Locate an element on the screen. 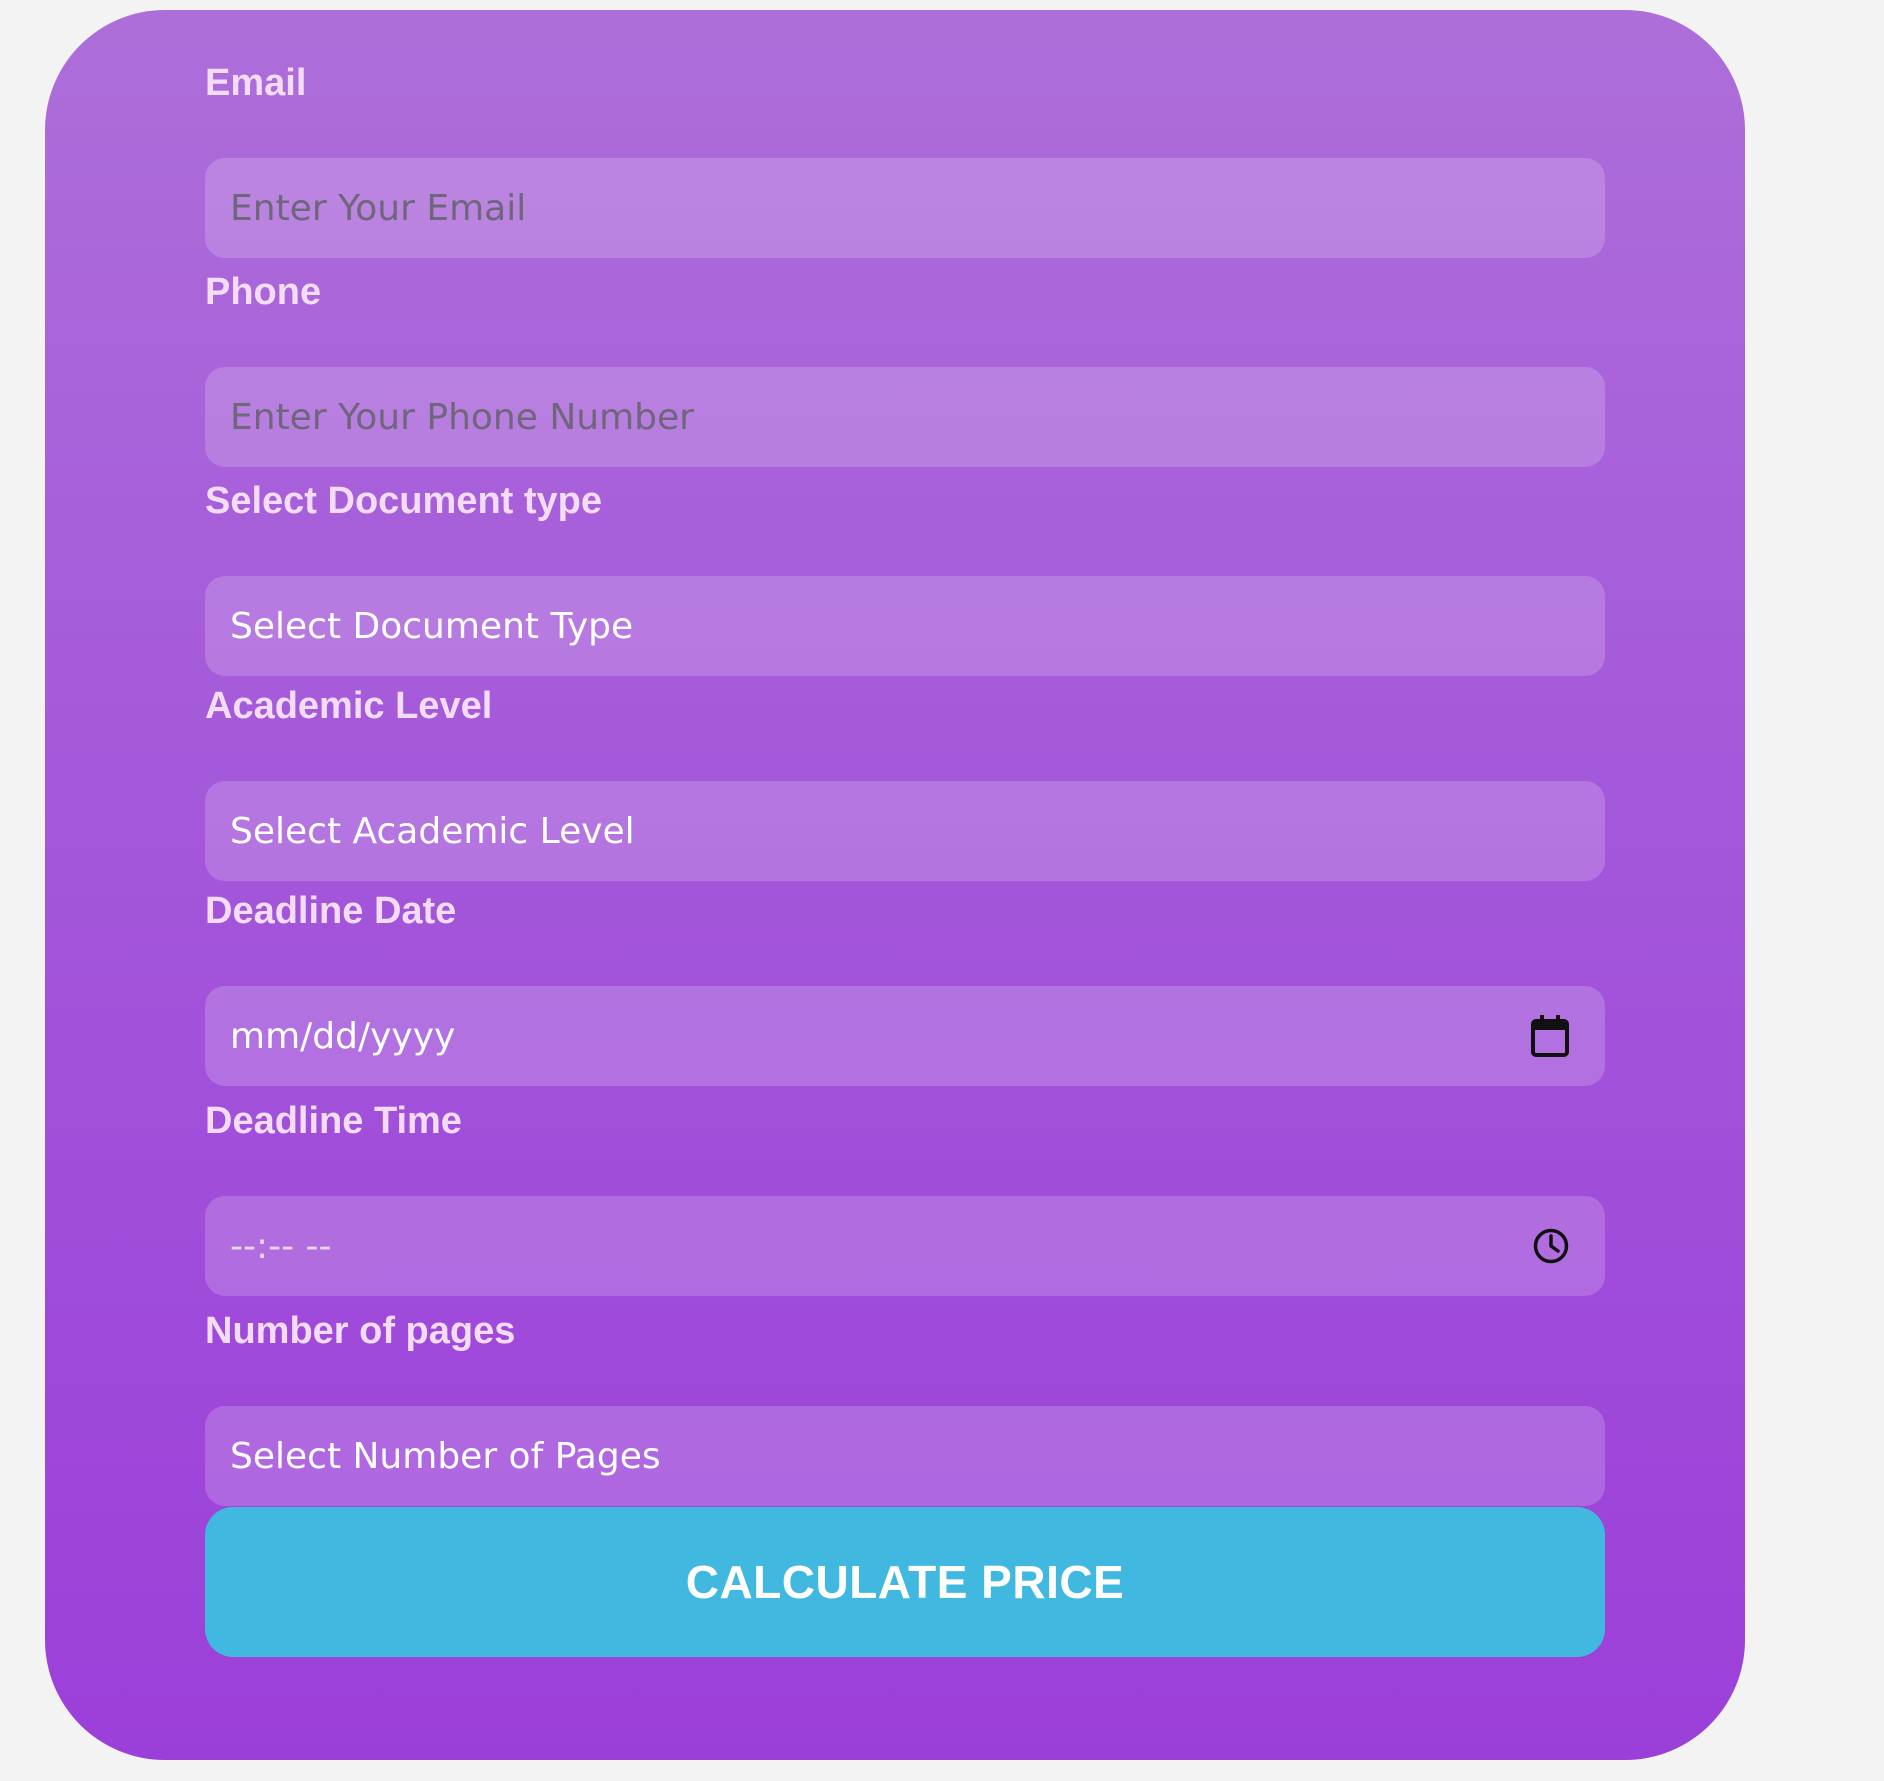 This screenshot has height=1781, width=1884. deadline-date-value: mm/dd/yyyy is located at coordinates (343, 1036).